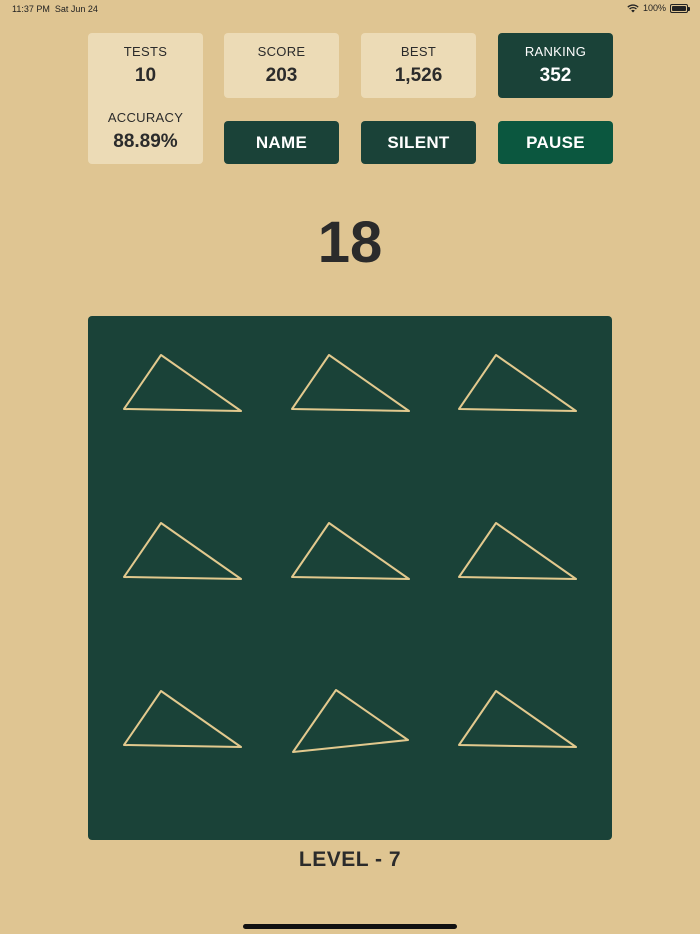 This screenshot has height=934, width=700. What do you see at coordinates (350, 242) in the screenshot?
I see `countdown-counter: 18` at bounding box center [350, 242].